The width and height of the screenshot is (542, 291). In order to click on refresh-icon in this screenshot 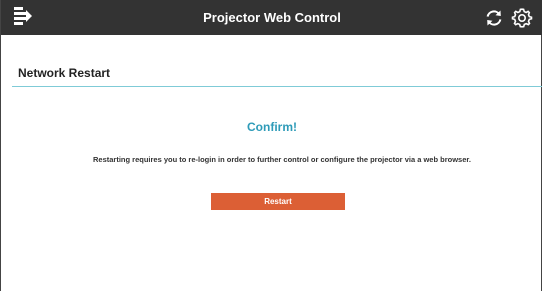, I will do `click(494, 18)`.